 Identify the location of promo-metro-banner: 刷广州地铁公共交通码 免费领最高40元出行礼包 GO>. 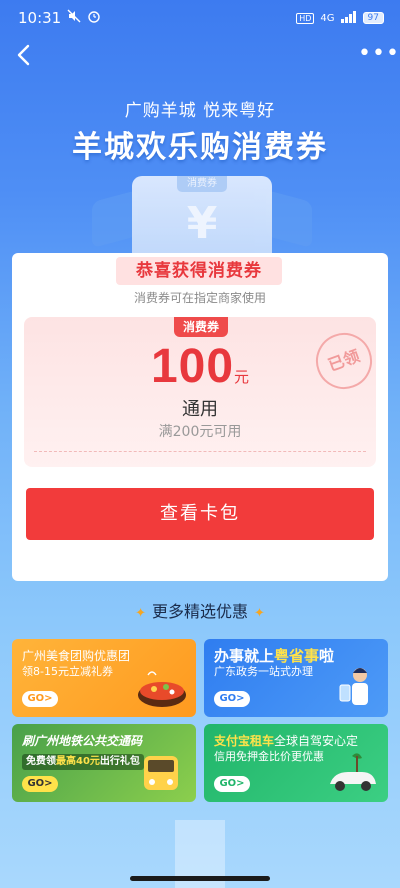
(104, 763).